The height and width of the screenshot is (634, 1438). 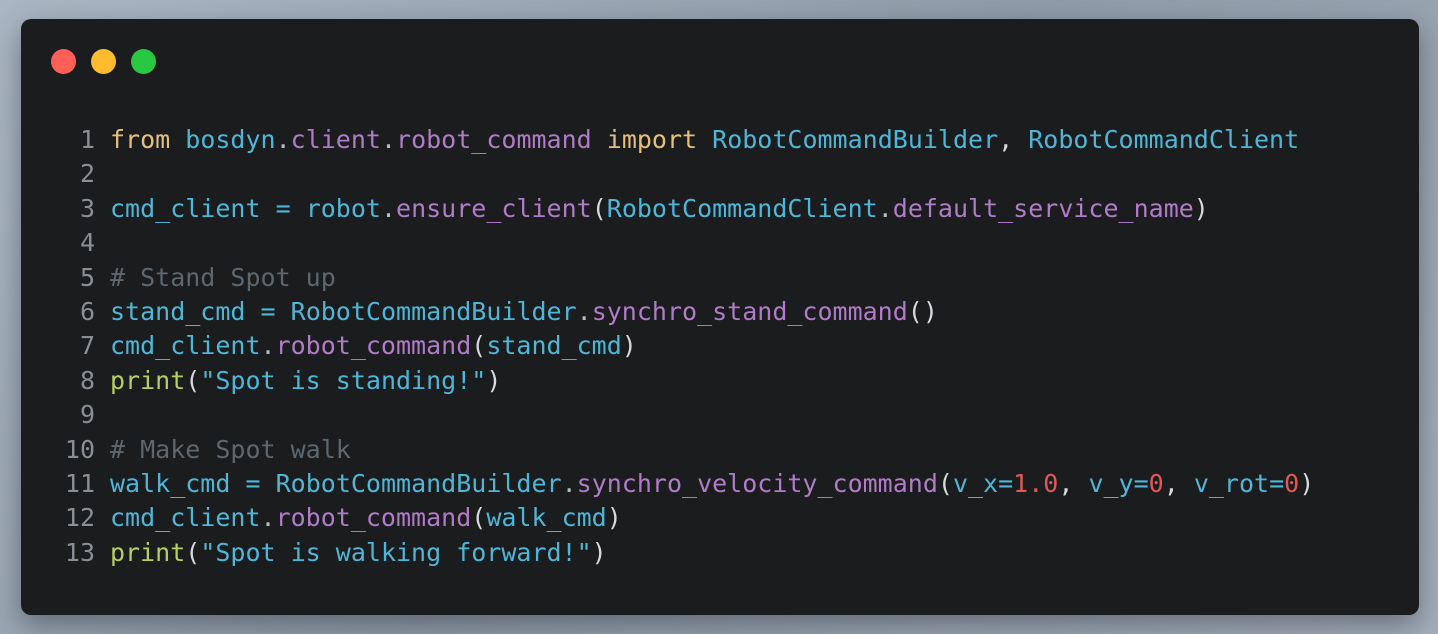 What do you see at coordinates (87, 139) in the screenshot?
I see `line-number: 1` at bounding box center [87, 139].